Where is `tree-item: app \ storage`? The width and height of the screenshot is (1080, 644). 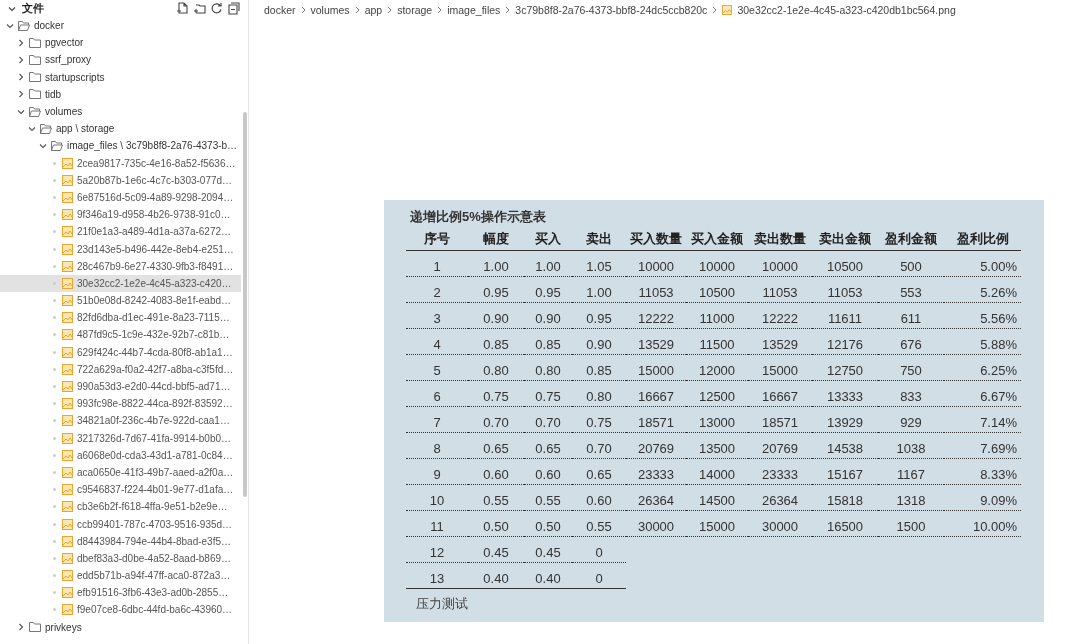
tree-item: app \ storage is located at coordinates (120, 129).